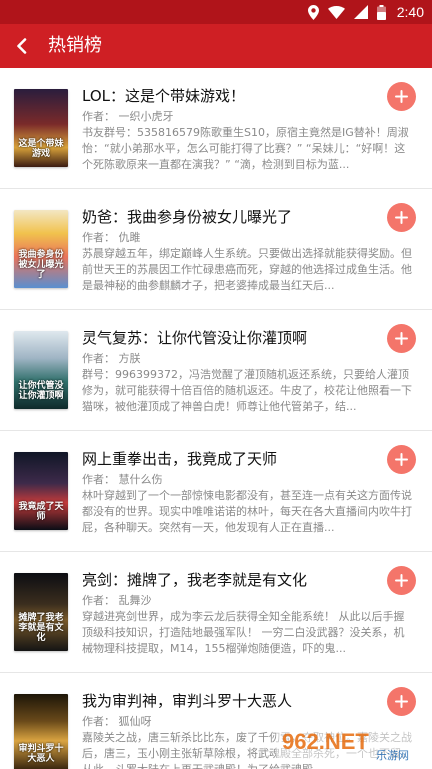  What do you see at coordinates (111, 237) in the screenshot?
I see `book-author: 作者： 仇雎` at bounding box center [111, 237].